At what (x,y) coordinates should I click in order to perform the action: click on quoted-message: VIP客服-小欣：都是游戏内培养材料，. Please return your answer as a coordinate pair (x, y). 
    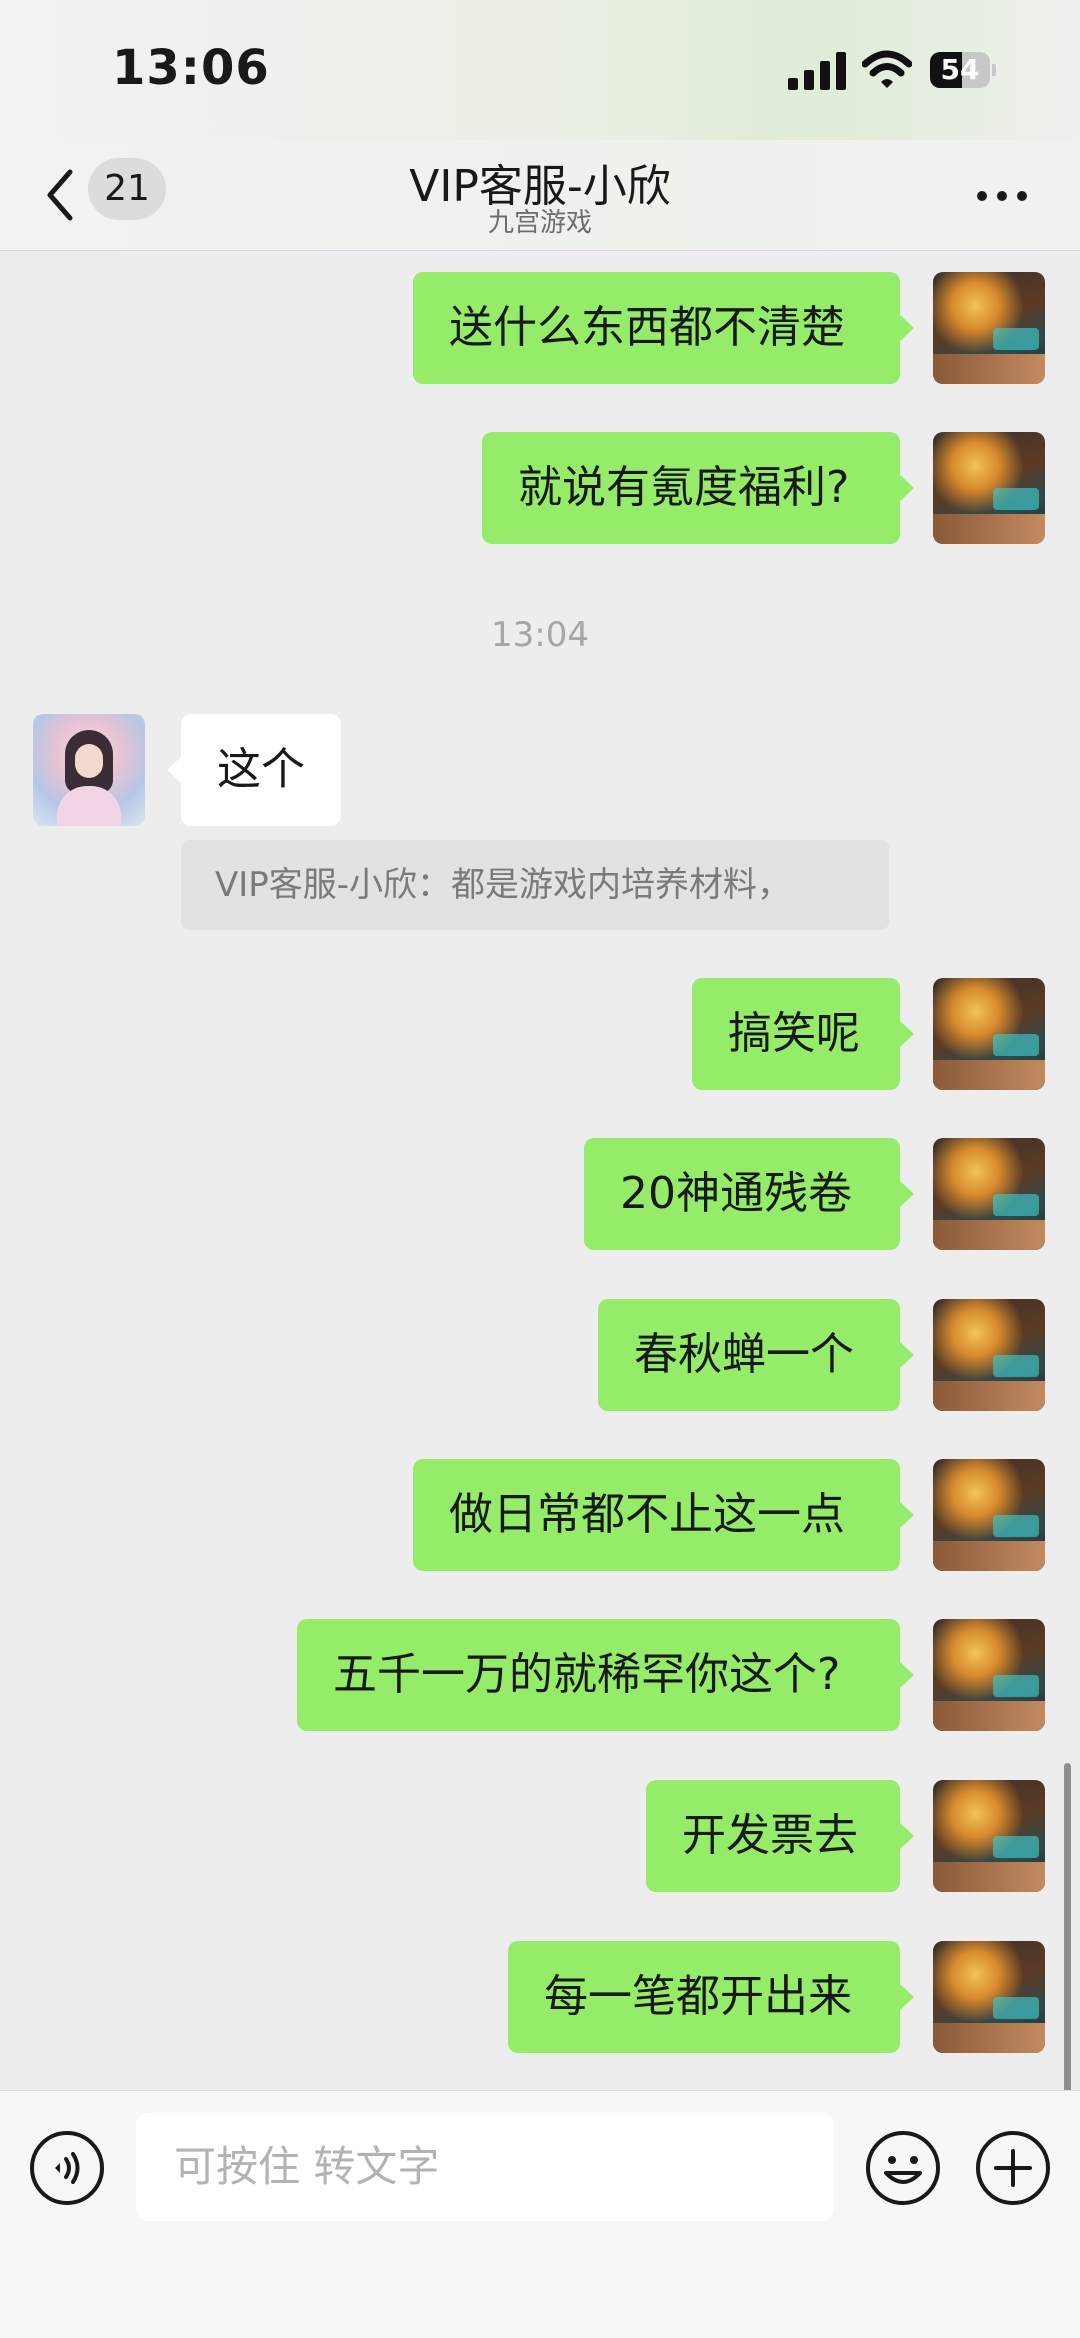
    Looking at the image, I should click on (535, 885).